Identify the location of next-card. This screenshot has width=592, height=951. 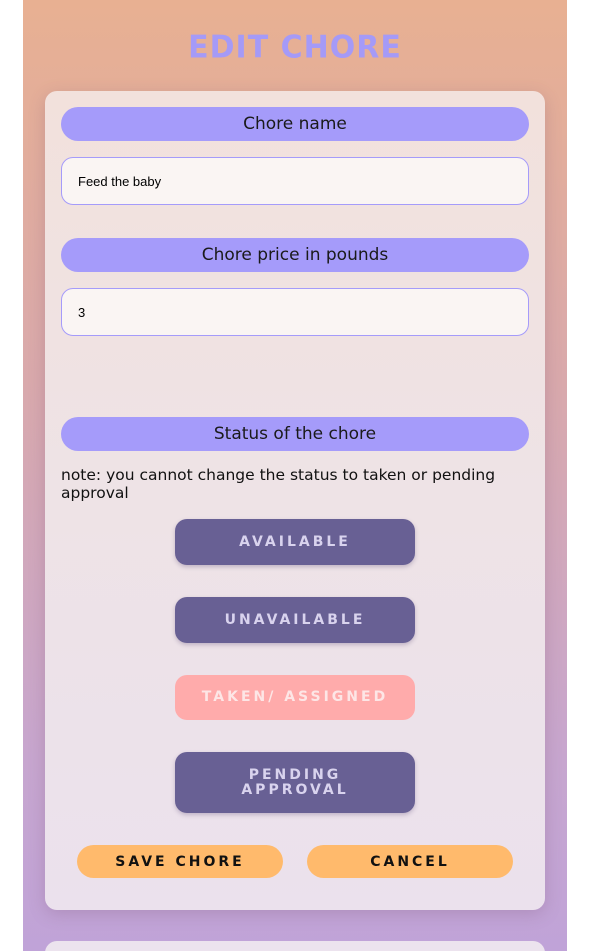
(295, 946).